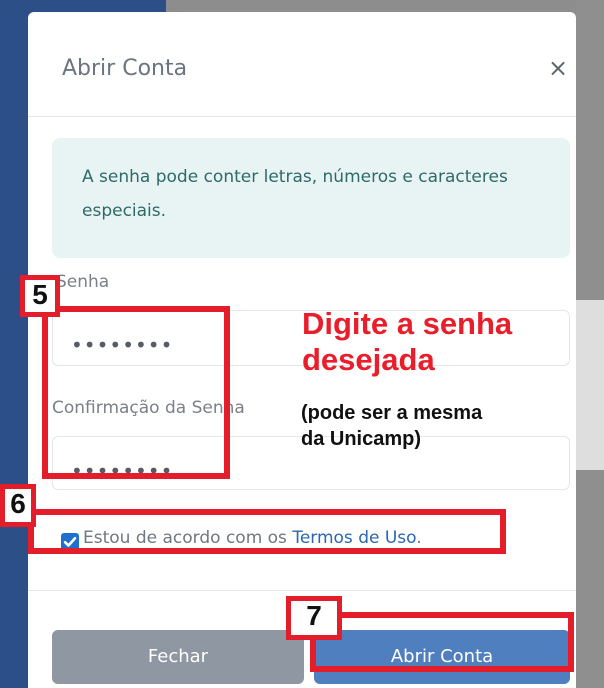 This screenshot has height=688, width=604. What do you see at coordinates (368, 359) in the screenshot?
I see `password-annotation-line2: desejada` at bounding box center [368, 359].